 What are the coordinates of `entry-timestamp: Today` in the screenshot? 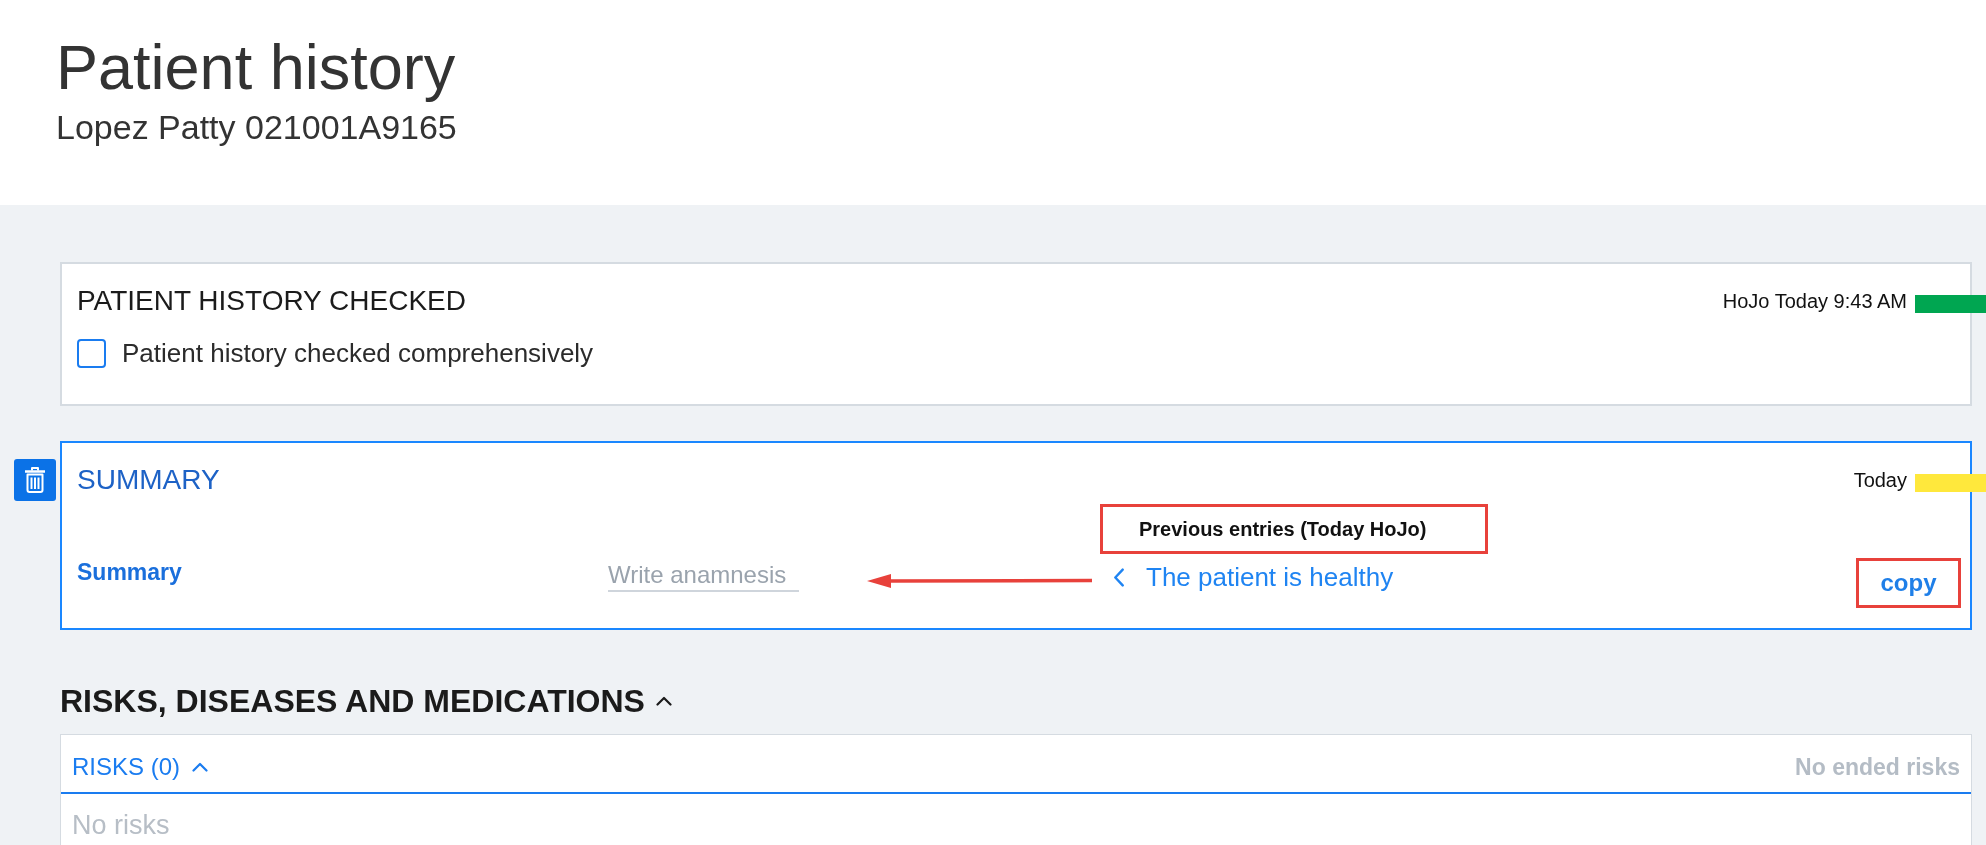 It's located at (1880, 480).